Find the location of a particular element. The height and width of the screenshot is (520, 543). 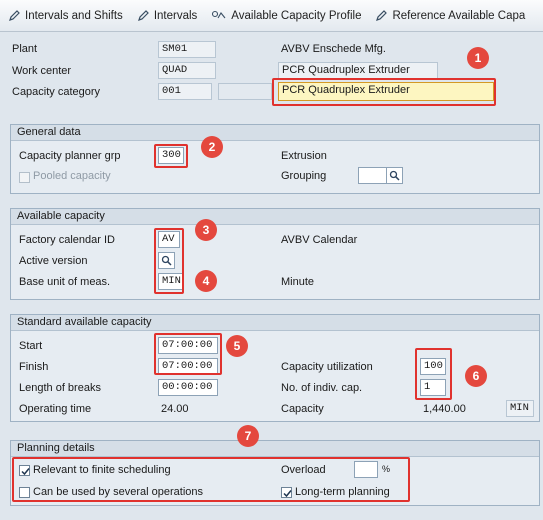

reference-available-capacity-label: Reference Available Capa is located at coordinates (459, 15).